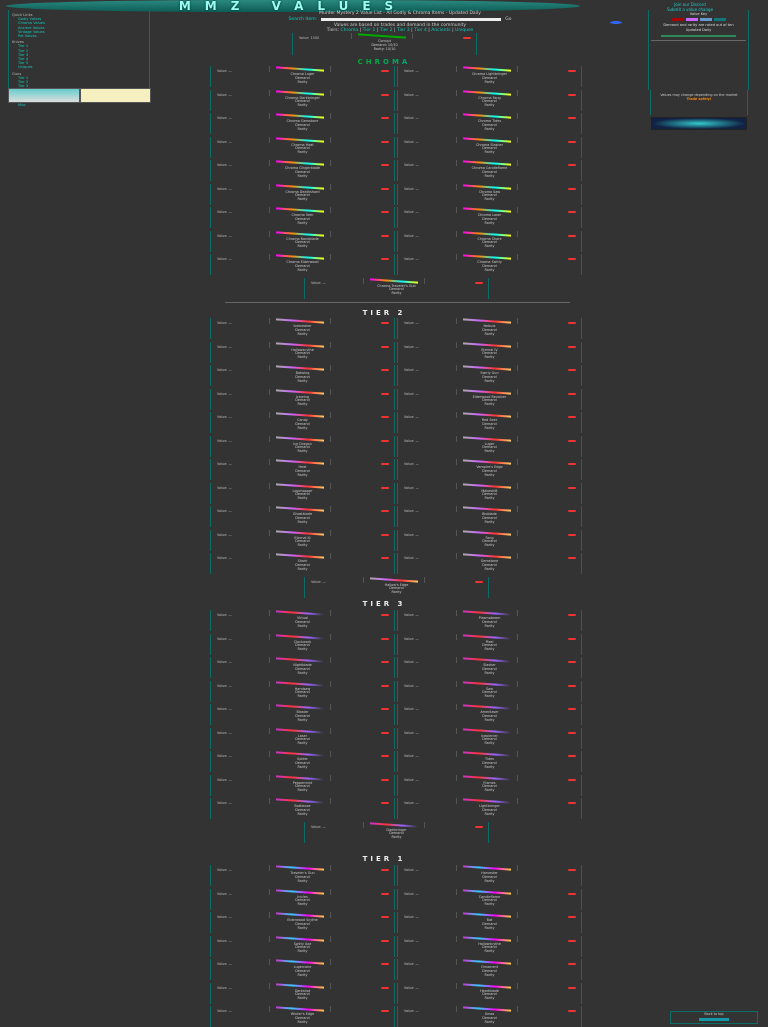 The width and height of the screenshot is (768, 1027). Describe the element at coordinates (302, 328) in the screenshot. I see `item-card: Value: — Icebreaker Demand Rarity` at that location.